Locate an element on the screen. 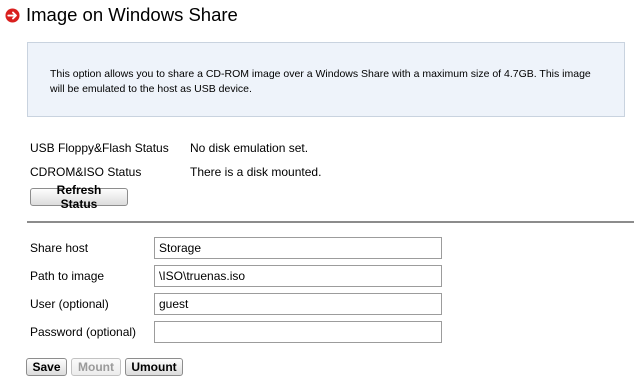  page-header: Image on Windows Share is located at coordinates (121, 15).